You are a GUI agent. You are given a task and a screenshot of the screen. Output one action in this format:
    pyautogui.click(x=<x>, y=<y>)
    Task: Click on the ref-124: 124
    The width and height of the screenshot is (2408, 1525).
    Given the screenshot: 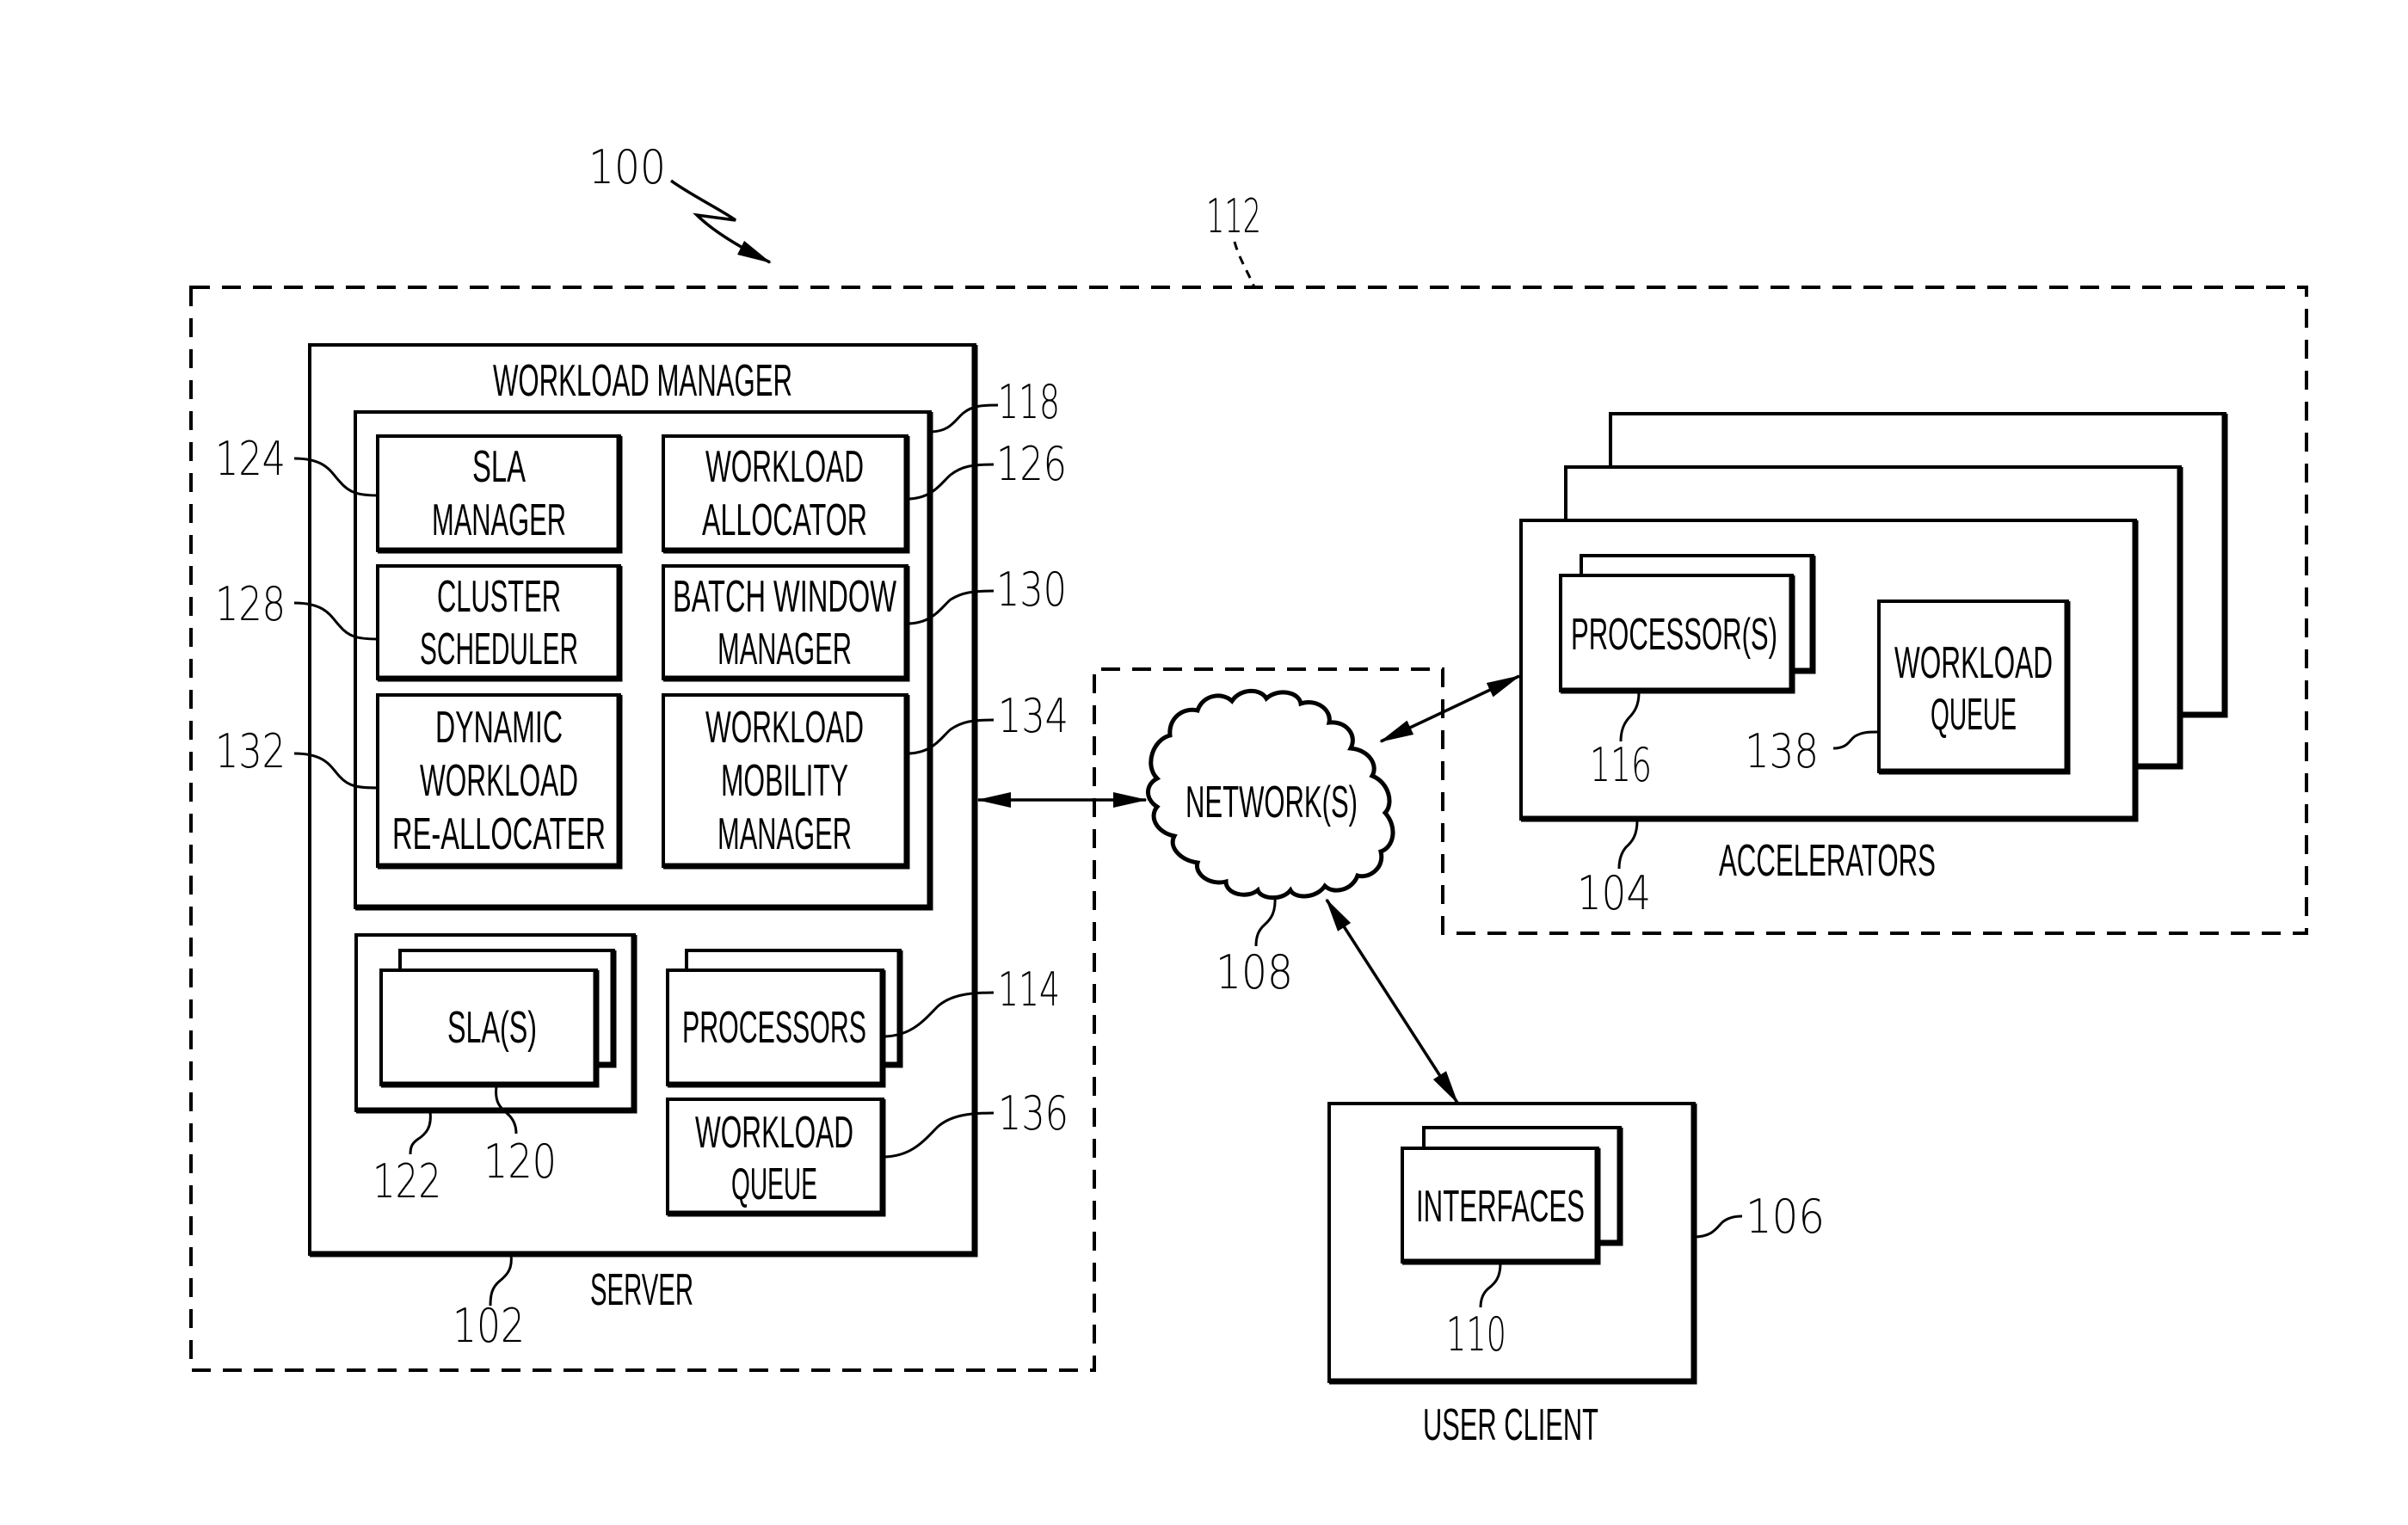 What is the action you would take?
    pyautogui.click(x=250, y=459)
    